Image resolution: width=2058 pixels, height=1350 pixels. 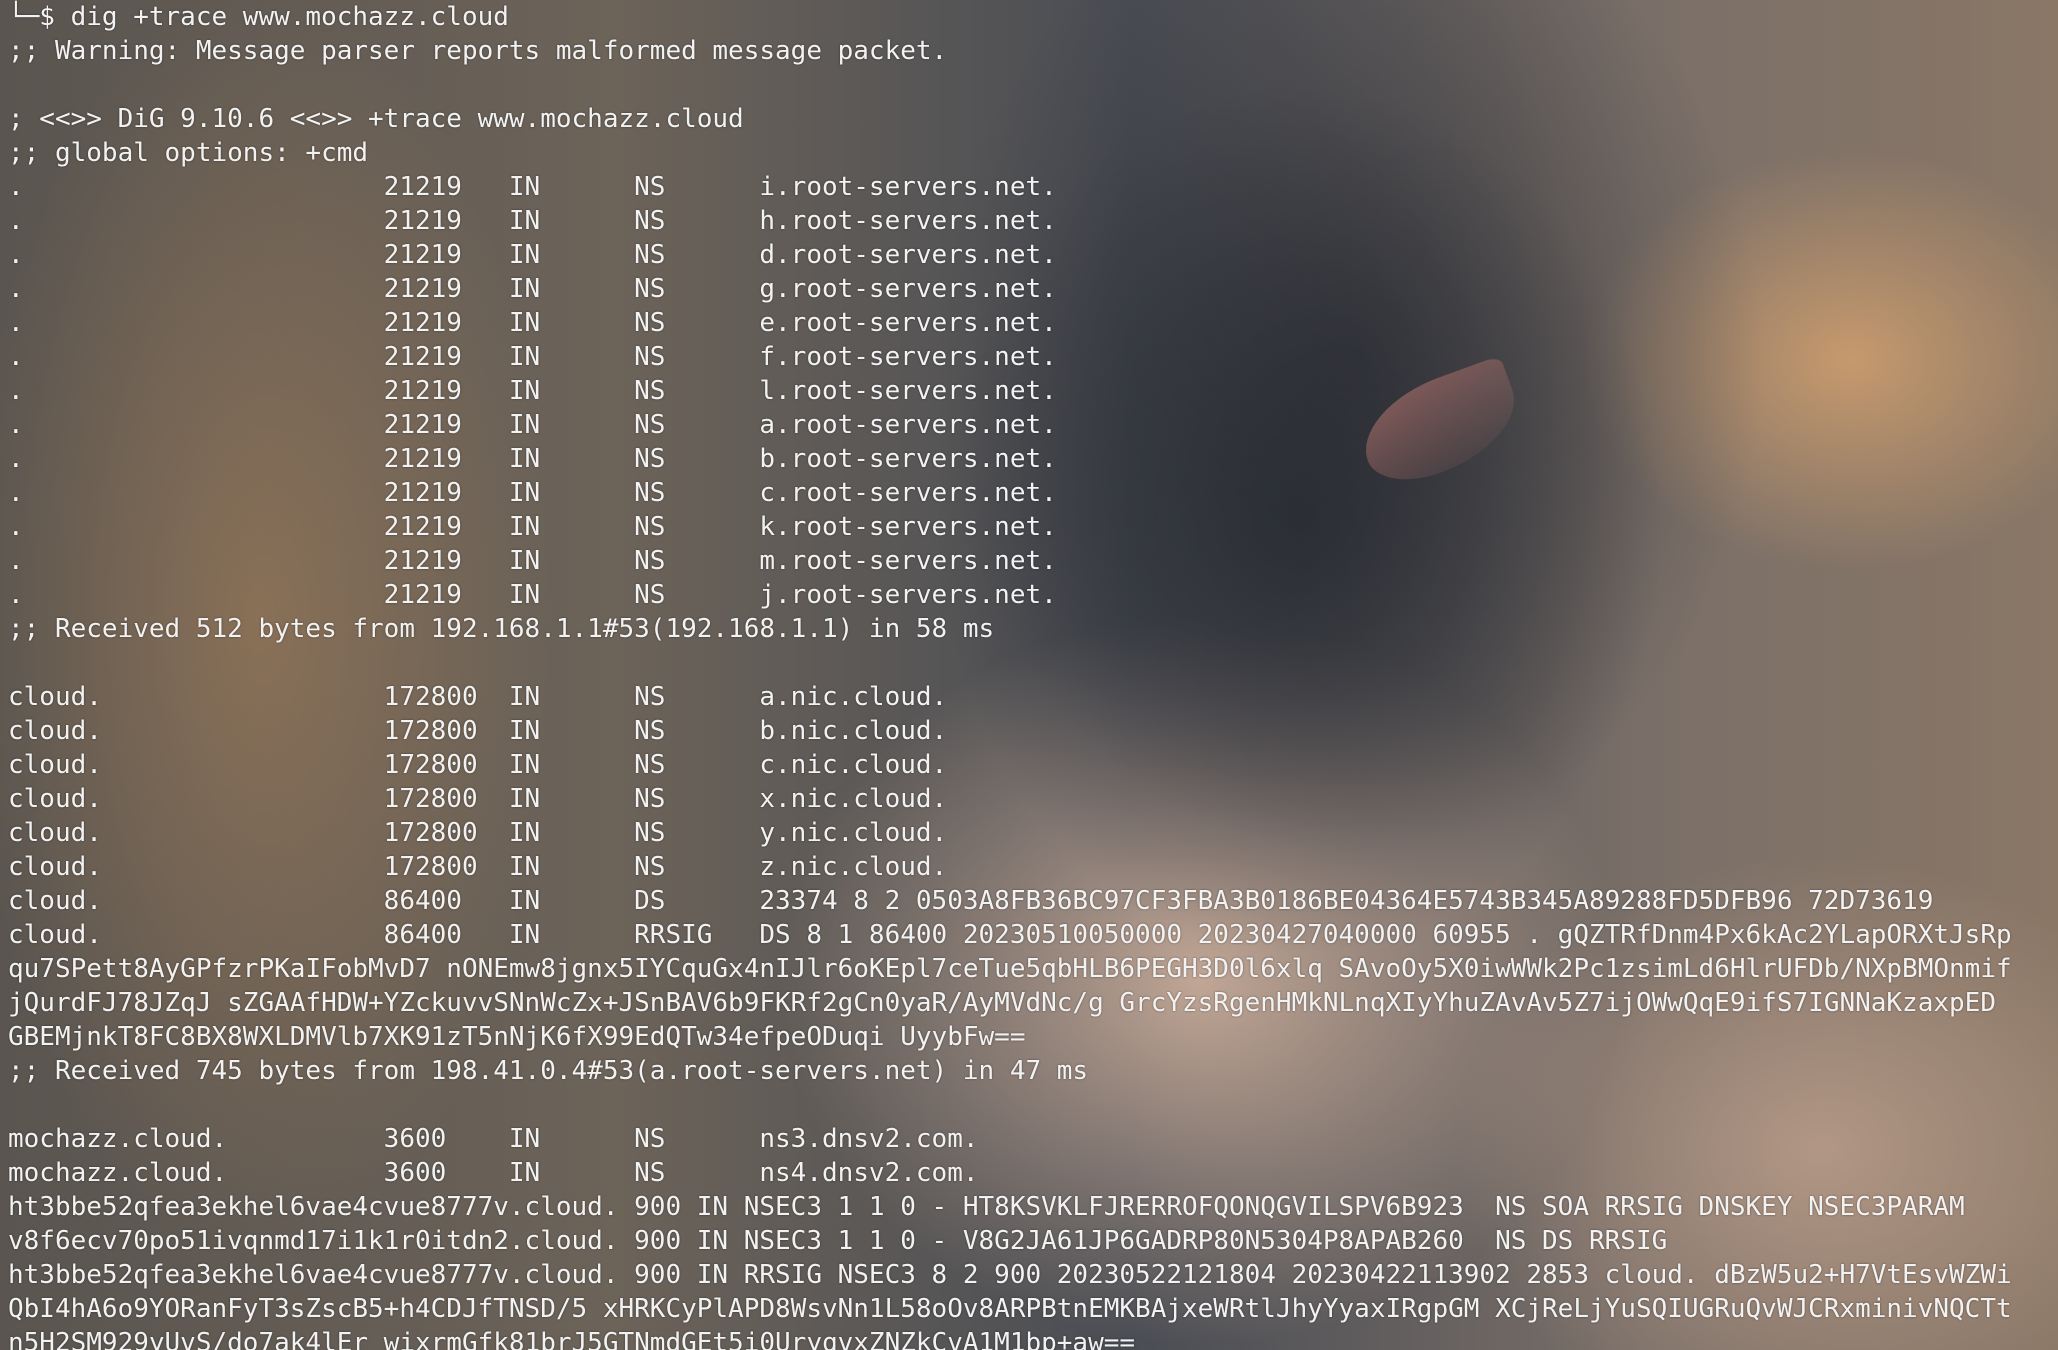 What do you see at coordinates (493, 1139) in the screenshot?
I see `terminal-line: mochazz.cloud. 3600 IN NS ns3.dnsv2.com.` at bounding box center [493, 1139].